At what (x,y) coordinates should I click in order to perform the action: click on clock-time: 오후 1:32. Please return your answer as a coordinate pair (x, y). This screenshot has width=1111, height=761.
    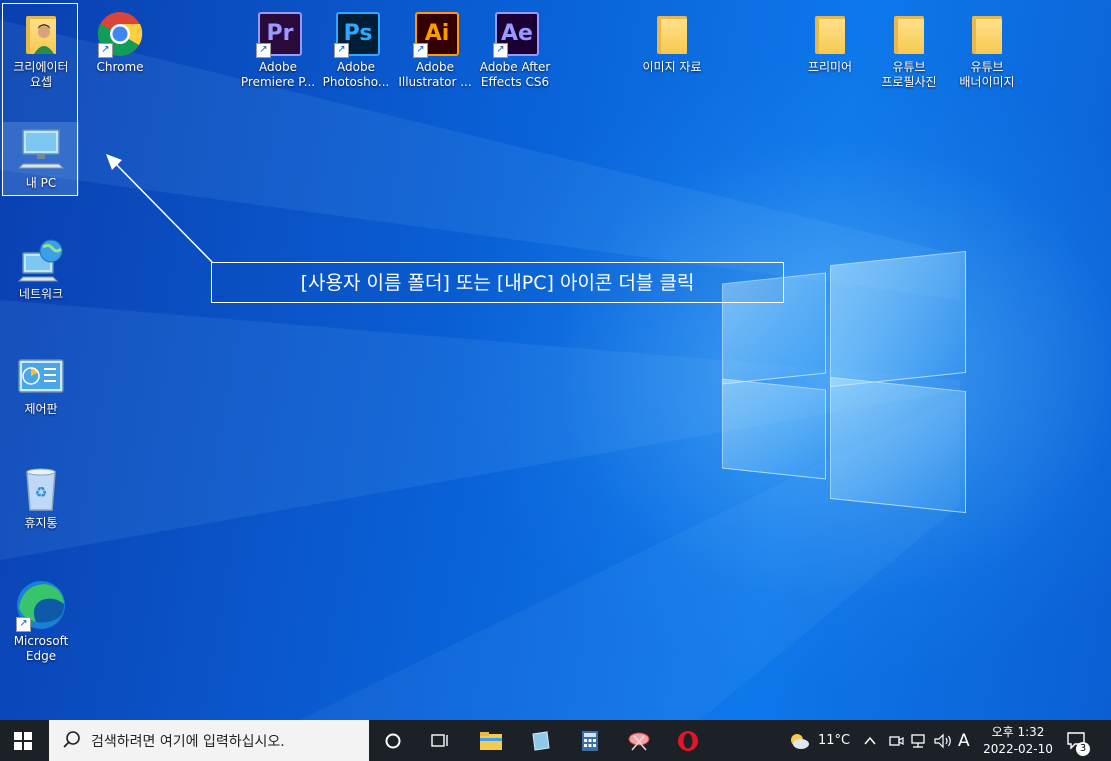
    Looking at the image, I should click on (1018, 731).